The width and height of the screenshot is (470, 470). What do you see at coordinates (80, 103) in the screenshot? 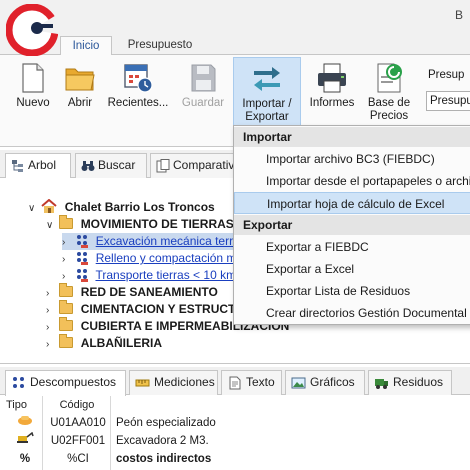
I see `abrir-label: Abrir` at bounding box center [80, 103].